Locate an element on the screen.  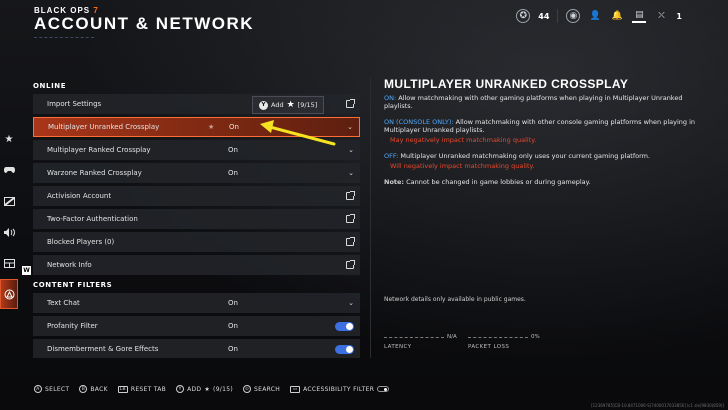
setting-profanity-filter: Profanity Filter On is located at coordinates (196, 326).